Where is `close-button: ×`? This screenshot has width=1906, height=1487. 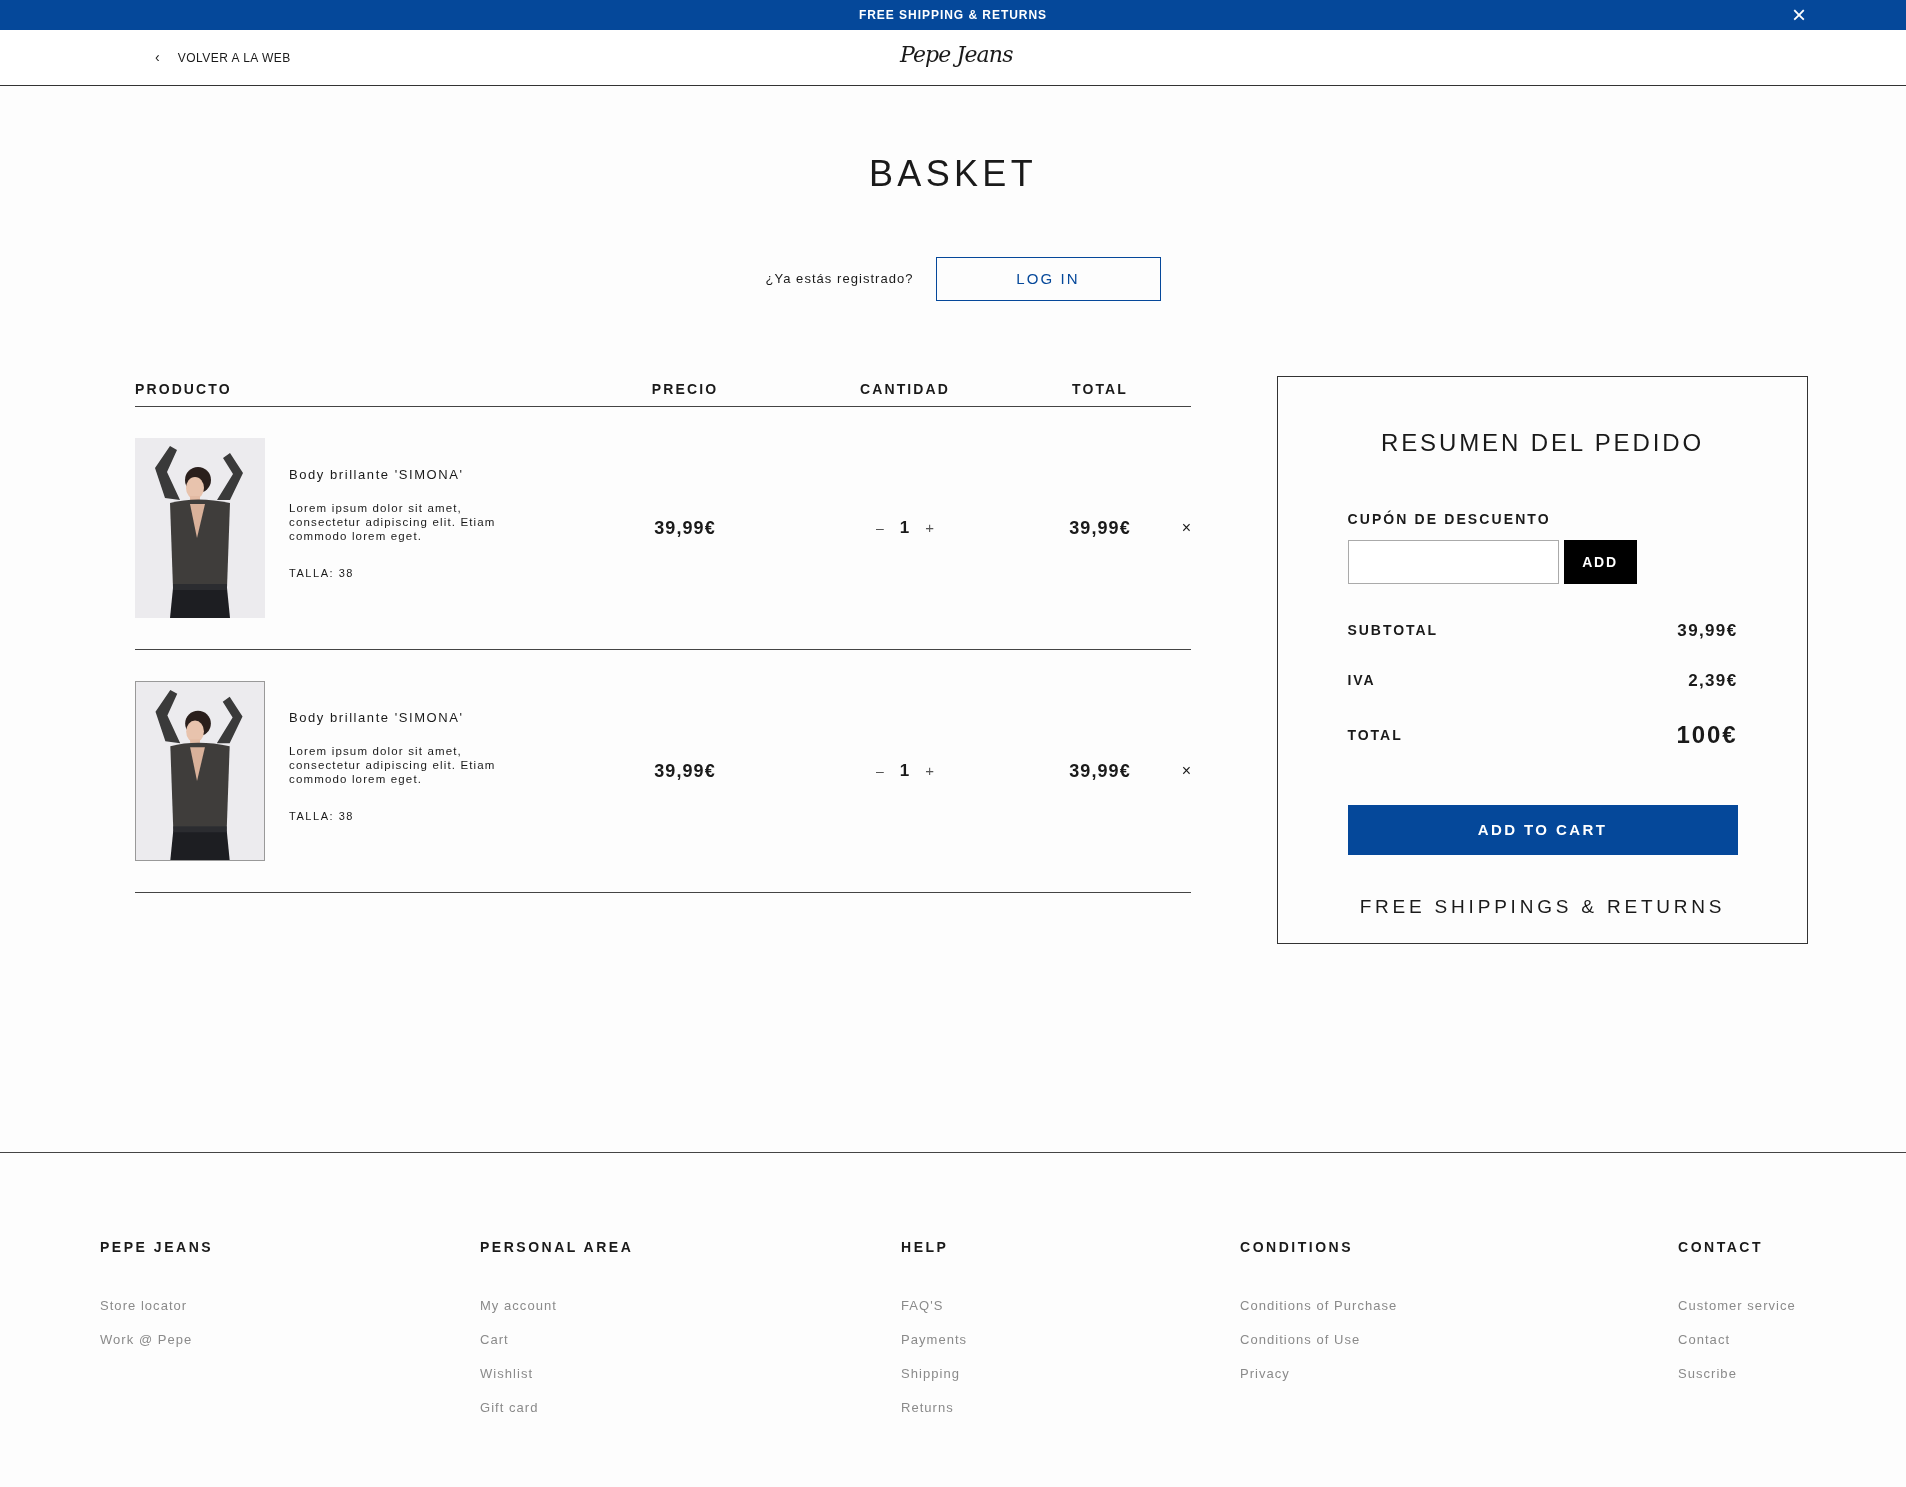 close-button: × is located at coordinates (1799, 15).